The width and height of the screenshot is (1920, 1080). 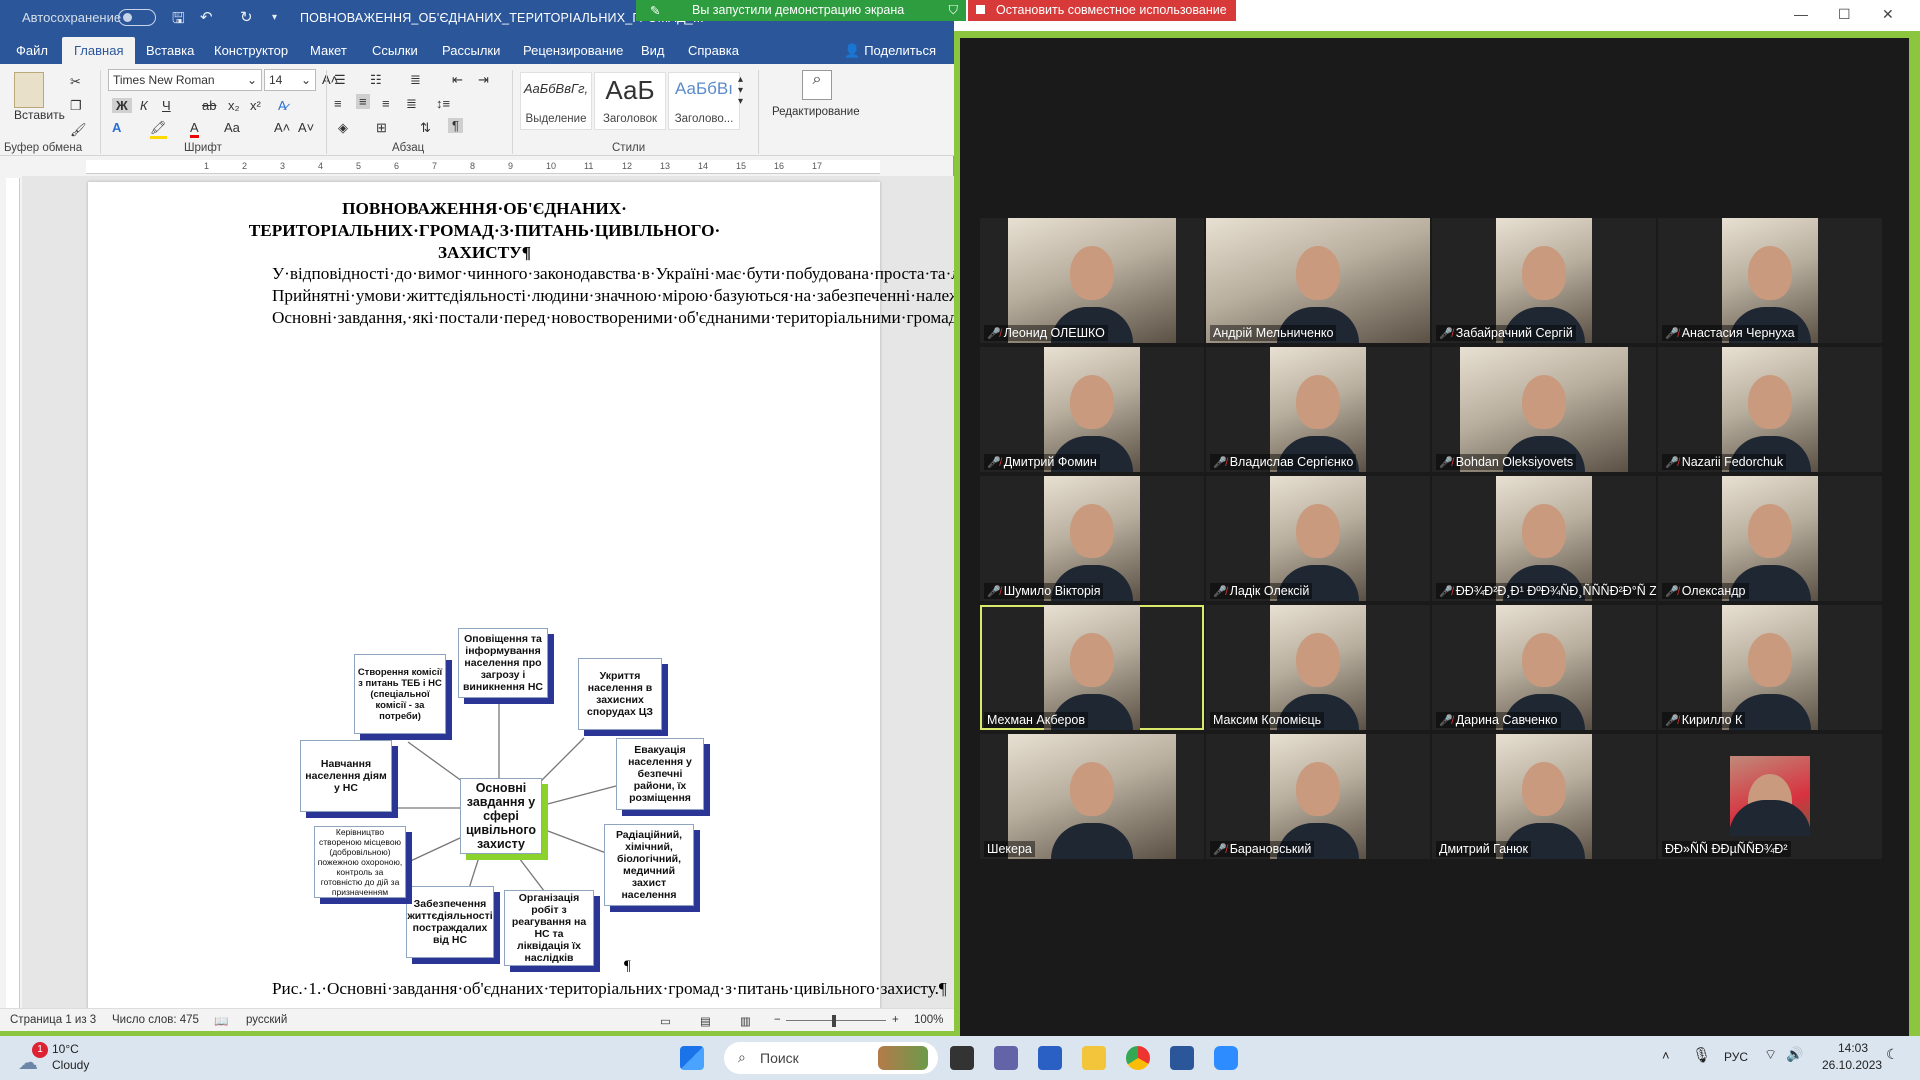 I want to click on redo-icon: ↻, so click(x=246, y=17).